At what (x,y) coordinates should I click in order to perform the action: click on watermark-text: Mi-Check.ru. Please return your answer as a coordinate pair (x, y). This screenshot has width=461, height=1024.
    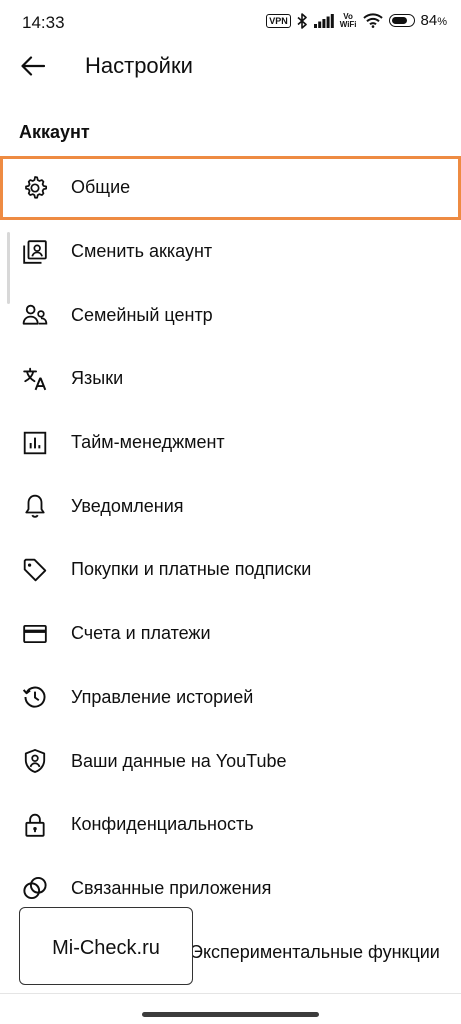
    Looking at the image, I should click on (106, 948).